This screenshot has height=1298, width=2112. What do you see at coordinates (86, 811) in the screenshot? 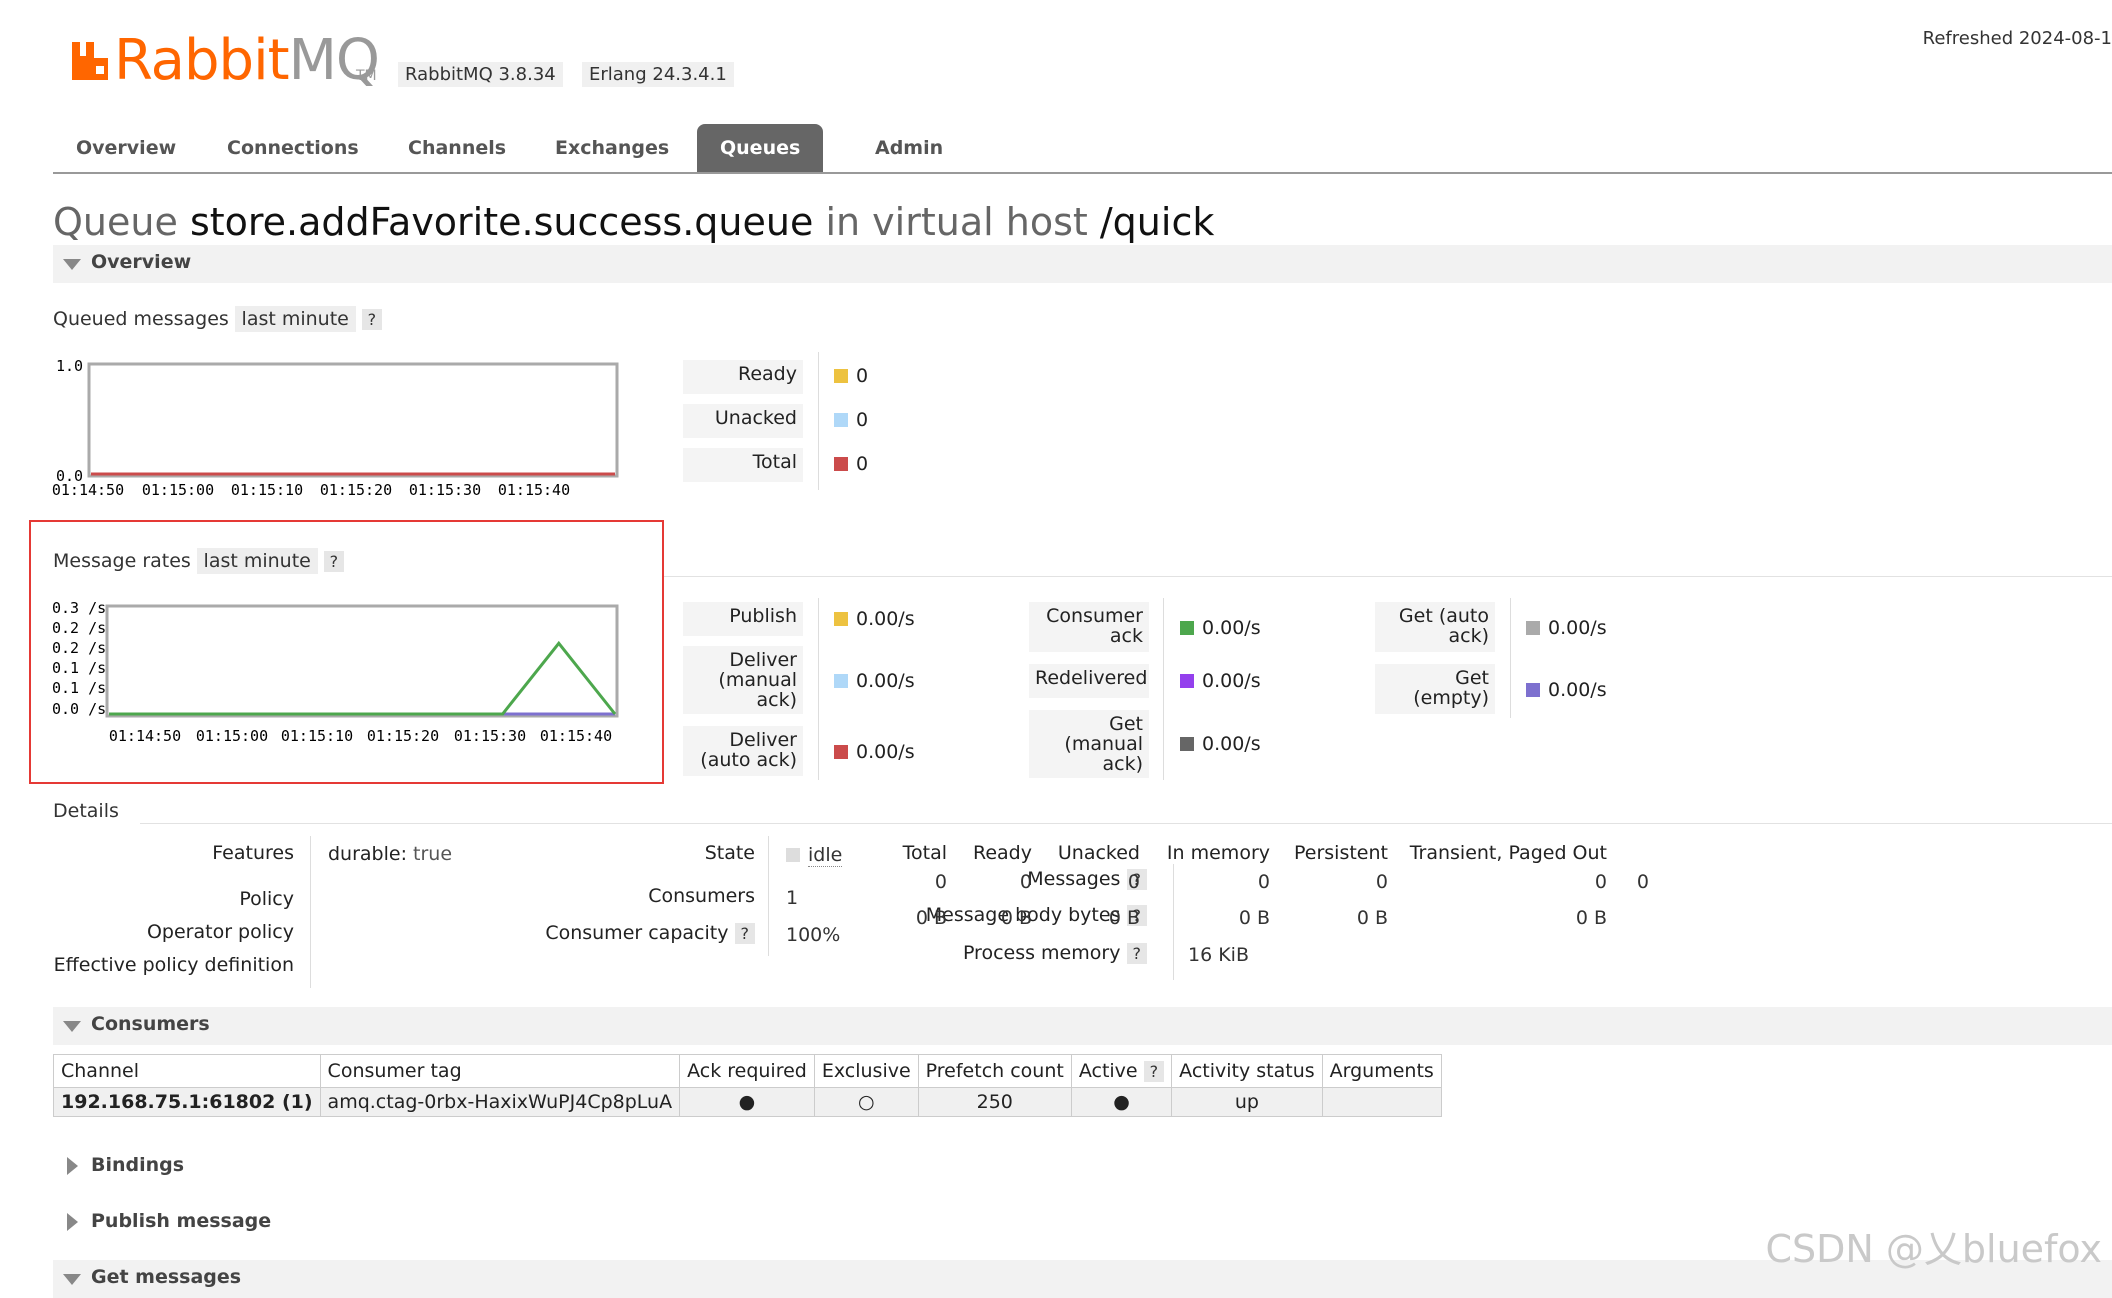
I see `details-label: Details` at bounding box center [86, 811].